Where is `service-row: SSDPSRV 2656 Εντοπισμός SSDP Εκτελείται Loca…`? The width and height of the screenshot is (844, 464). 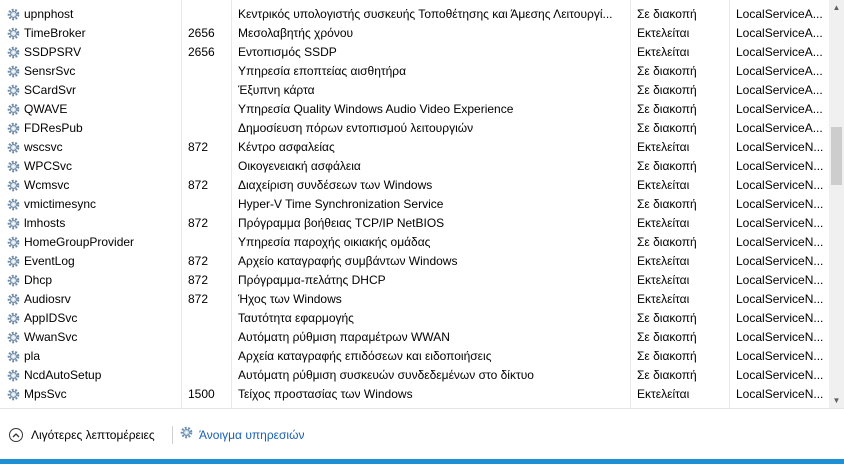 service-row: SSDPSRV 2656 Εντοπισμός SSDP Εκτελείται Loca… is located at coordinates (414, 52).